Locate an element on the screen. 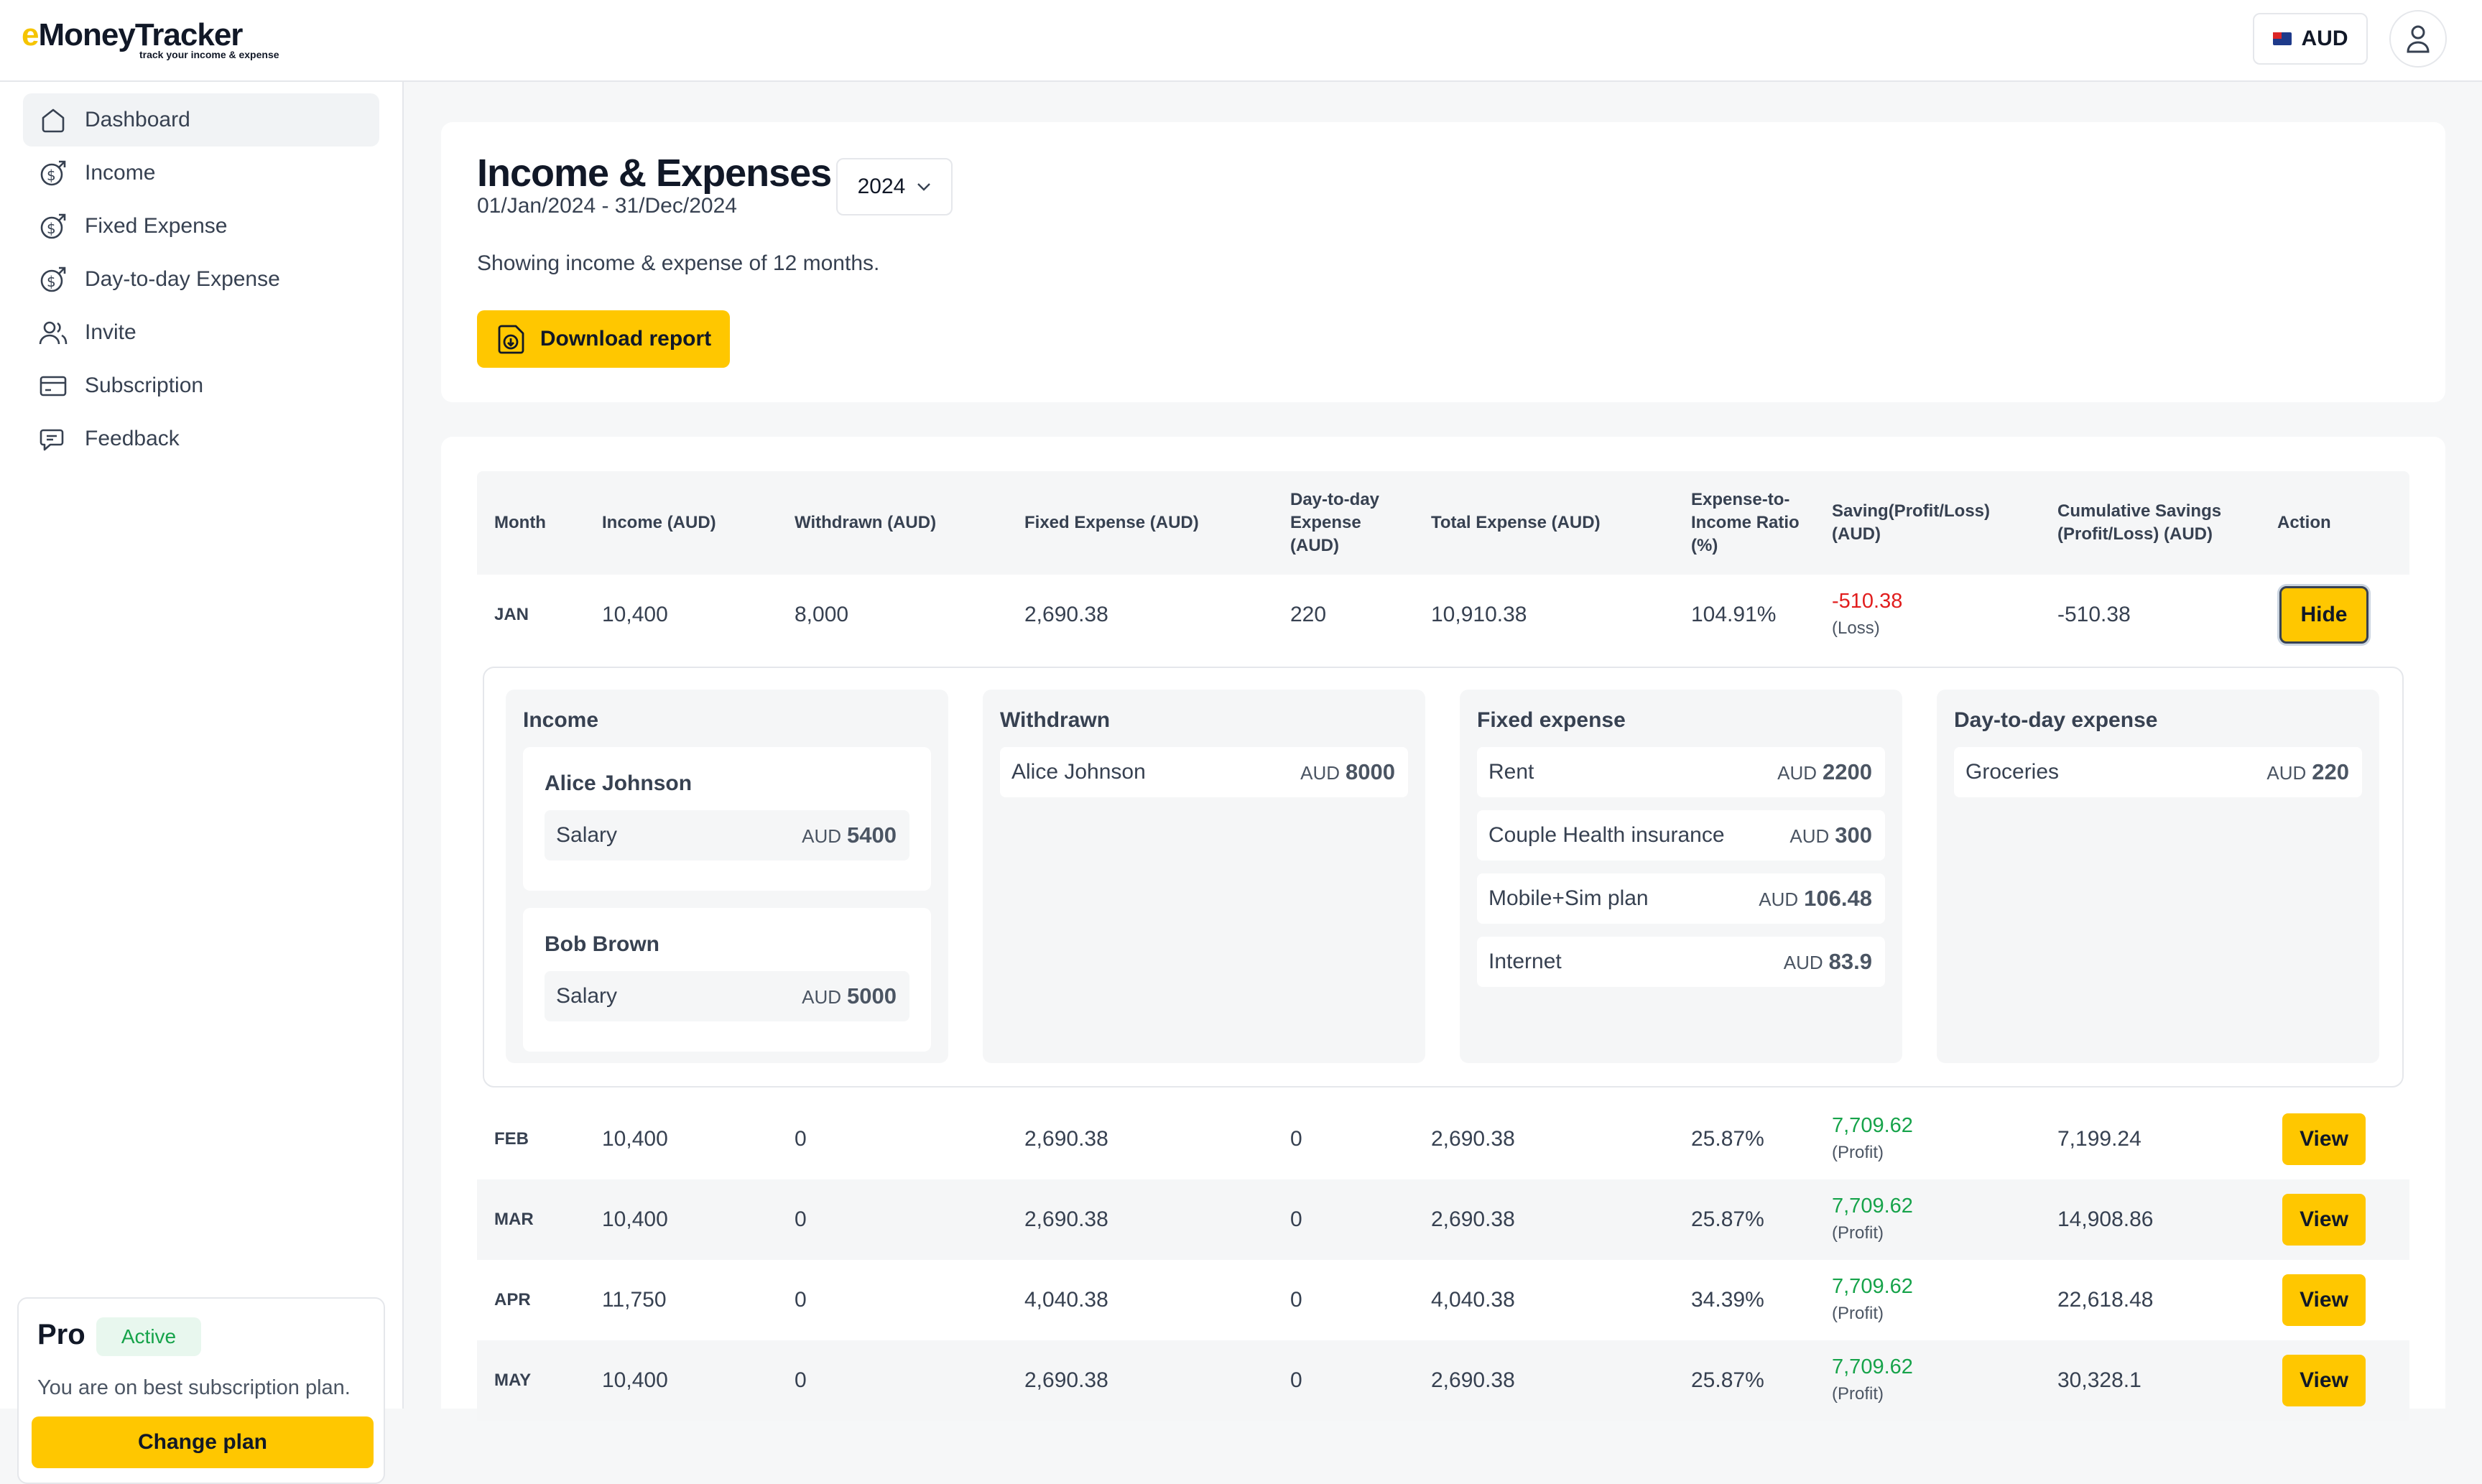 This screenshot has height=1484, width=2482. column-header-total-expense: Total Expense (AUD) is located at coordinates (1516, 522).